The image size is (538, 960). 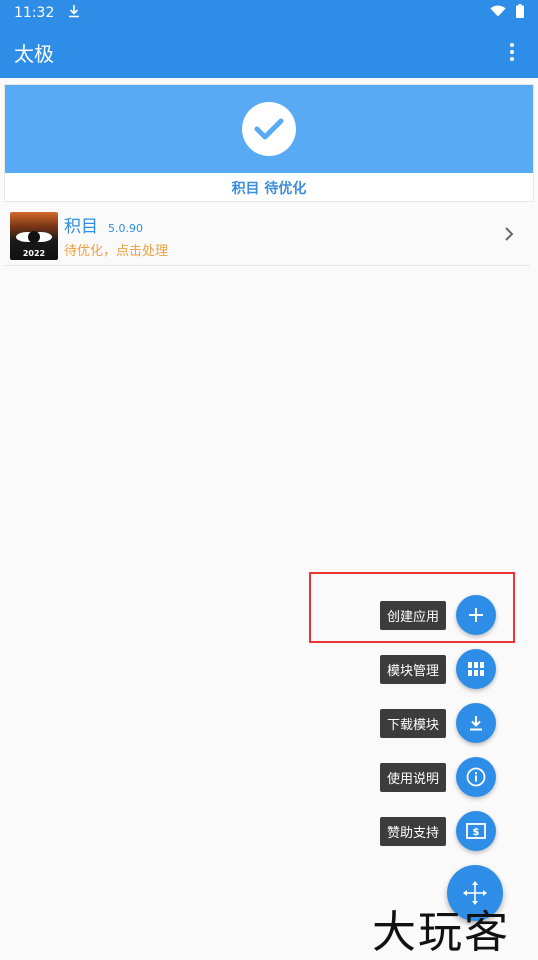 I want to click on check-icon, so click(x=269, y=129).